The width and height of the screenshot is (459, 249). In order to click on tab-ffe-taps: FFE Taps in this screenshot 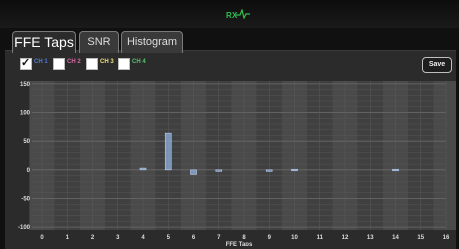, I will do `click(44, 42)`.